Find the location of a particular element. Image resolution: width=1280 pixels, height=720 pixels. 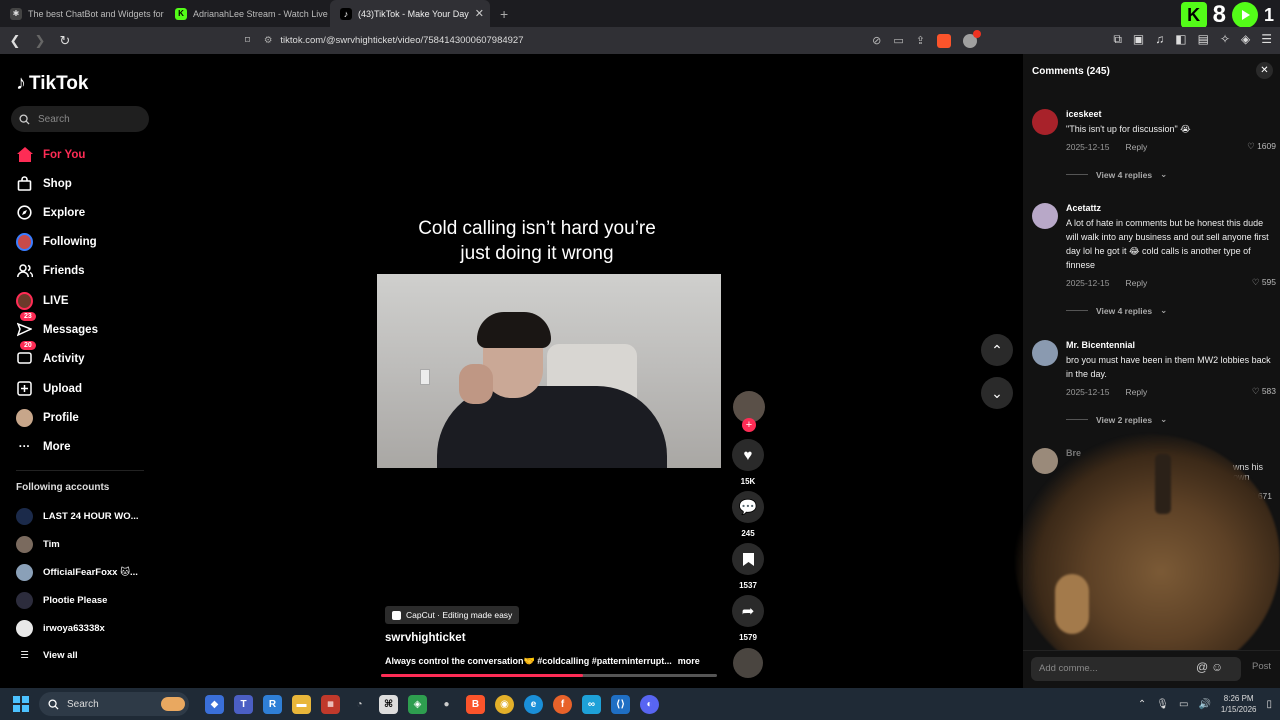

view-all-link: ☰ View all is located at coordinates (46, 655).